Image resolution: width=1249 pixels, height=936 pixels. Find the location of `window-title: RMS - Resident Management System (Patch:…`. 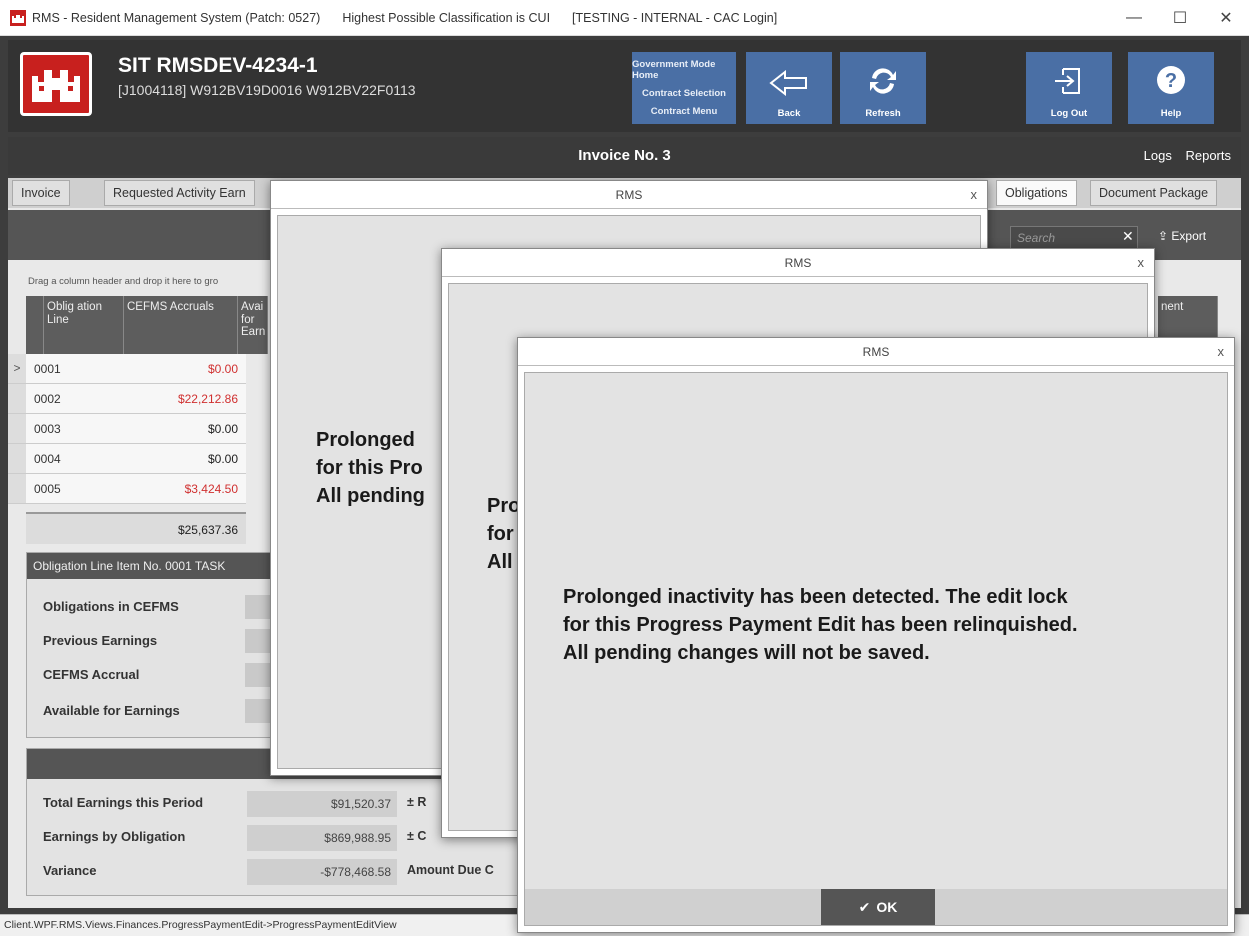

window-title: RMS - Resident Management System (Patch:… is located at coordinates (176, 17).